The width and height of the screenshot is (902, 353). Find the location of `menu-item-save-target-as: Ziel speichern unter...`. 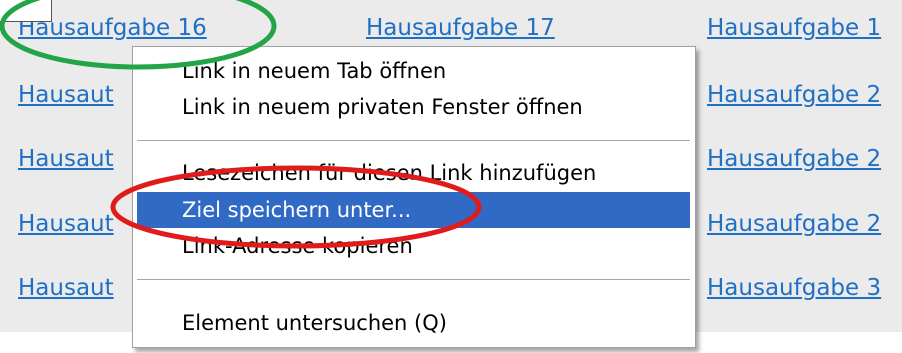

menu-item-save-target-as: Ziel speichern unter... is located at coordinates (413, 210).